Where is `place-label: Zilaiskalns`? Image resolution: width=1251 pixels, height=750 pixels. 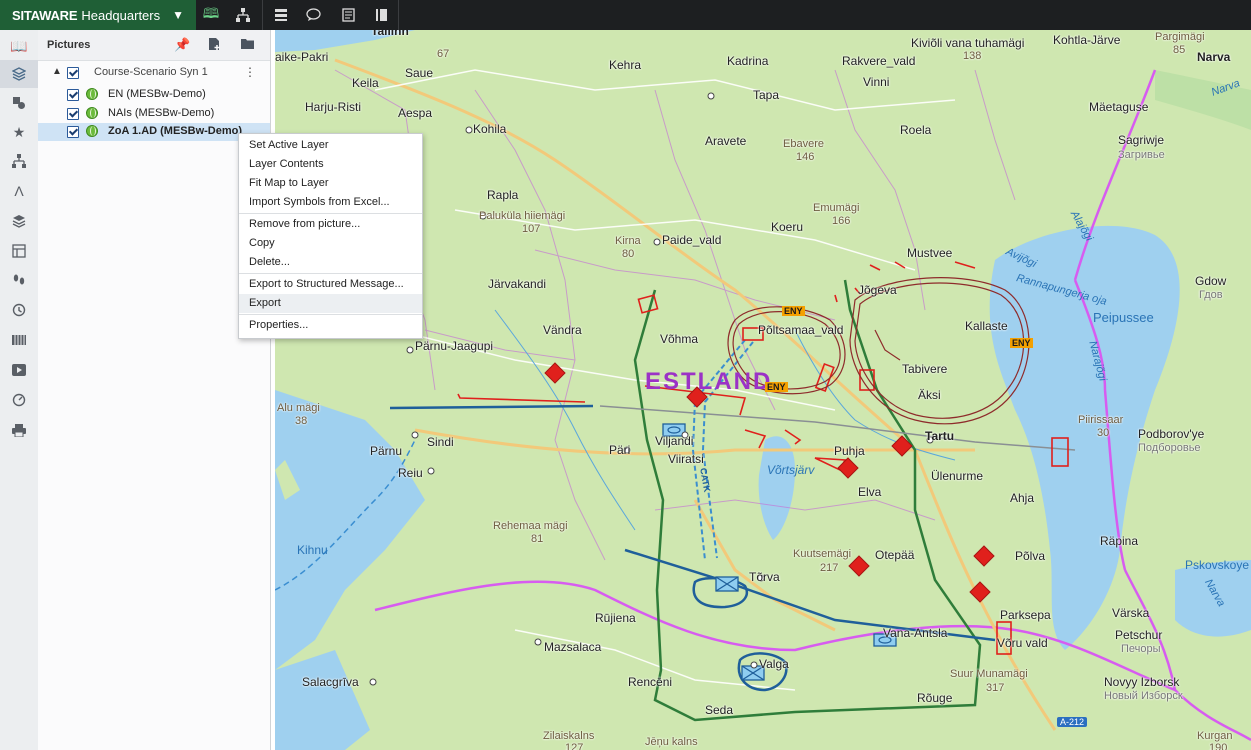
place-label: Zilaiskalns is located at coordinates (569, 736).